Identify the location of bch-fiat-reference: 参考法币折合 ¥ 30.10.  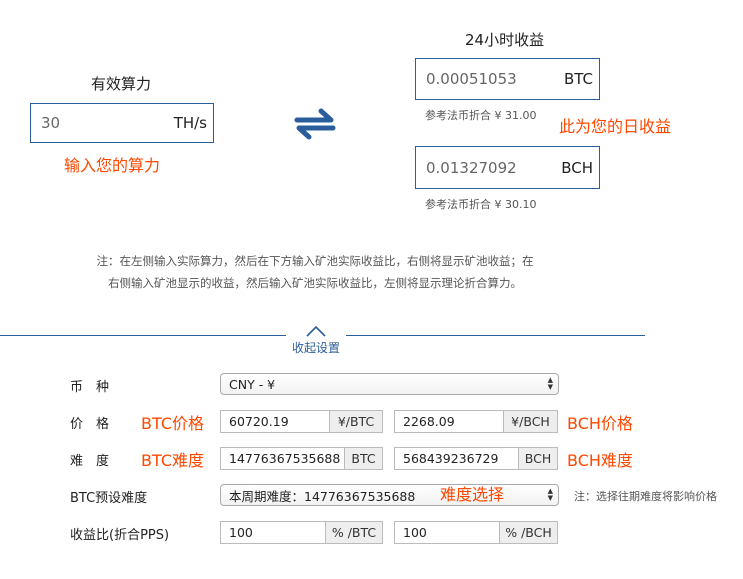
(481, 204).